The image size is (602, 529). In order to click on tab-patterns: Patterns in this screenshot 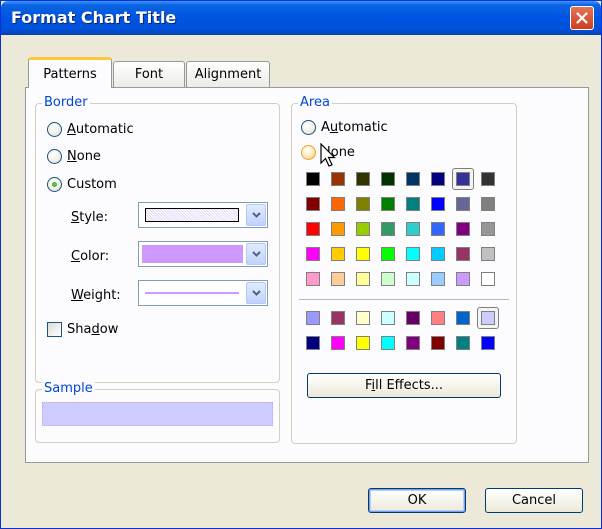, I will do `click(70, 72)`.